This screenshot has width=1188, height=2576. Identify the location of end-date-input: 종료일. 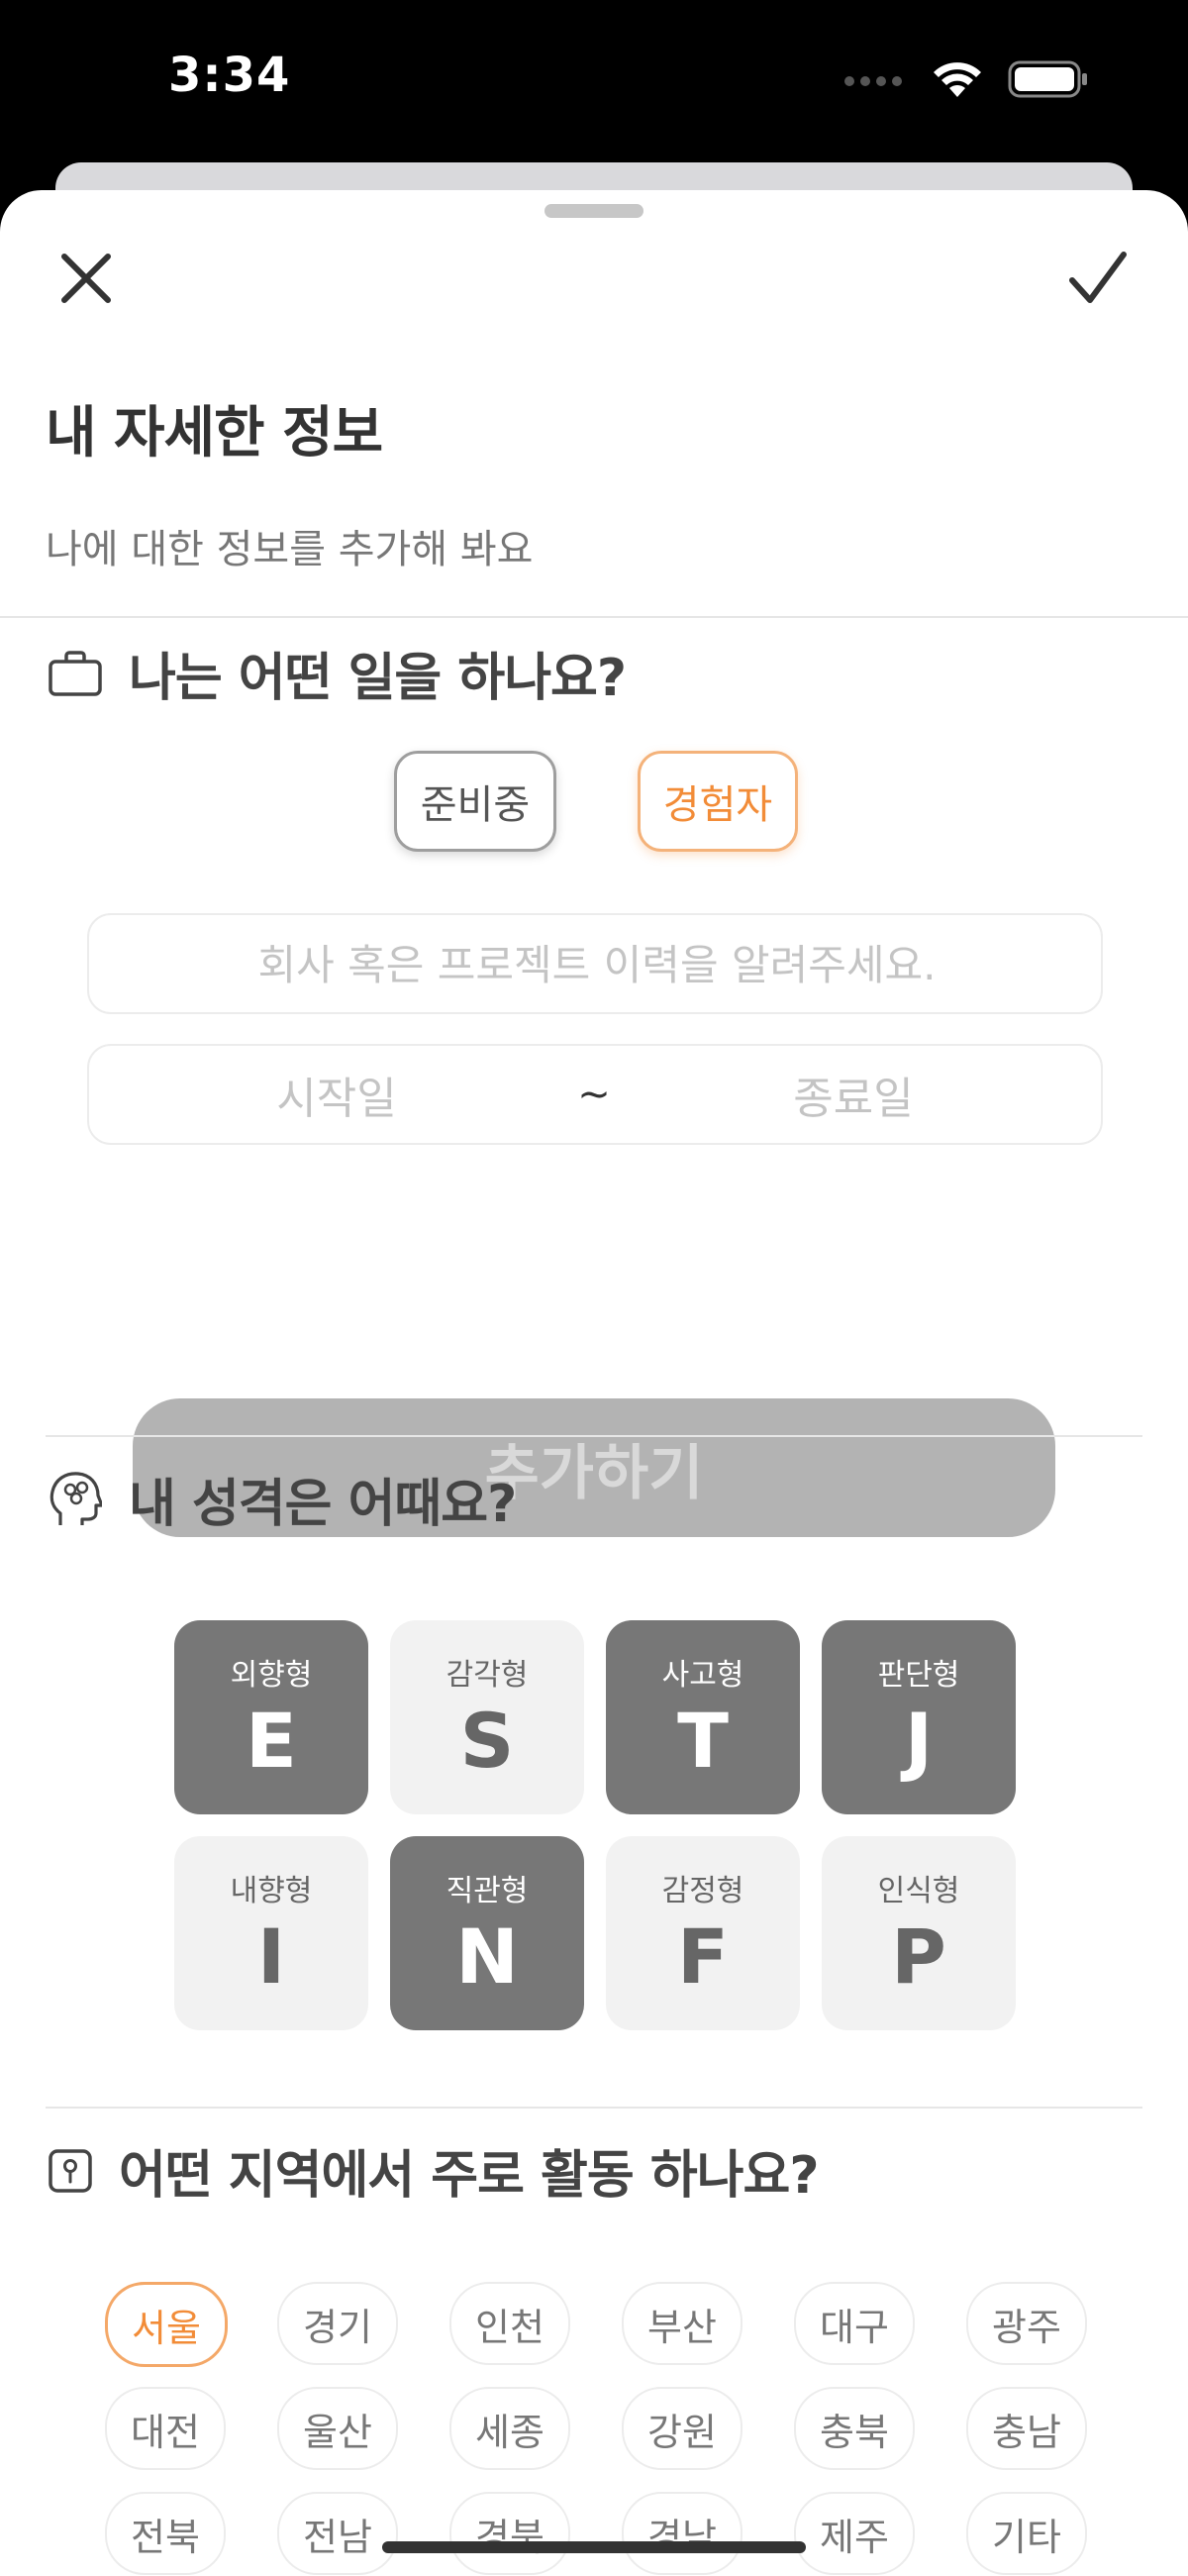
(853, 1094).